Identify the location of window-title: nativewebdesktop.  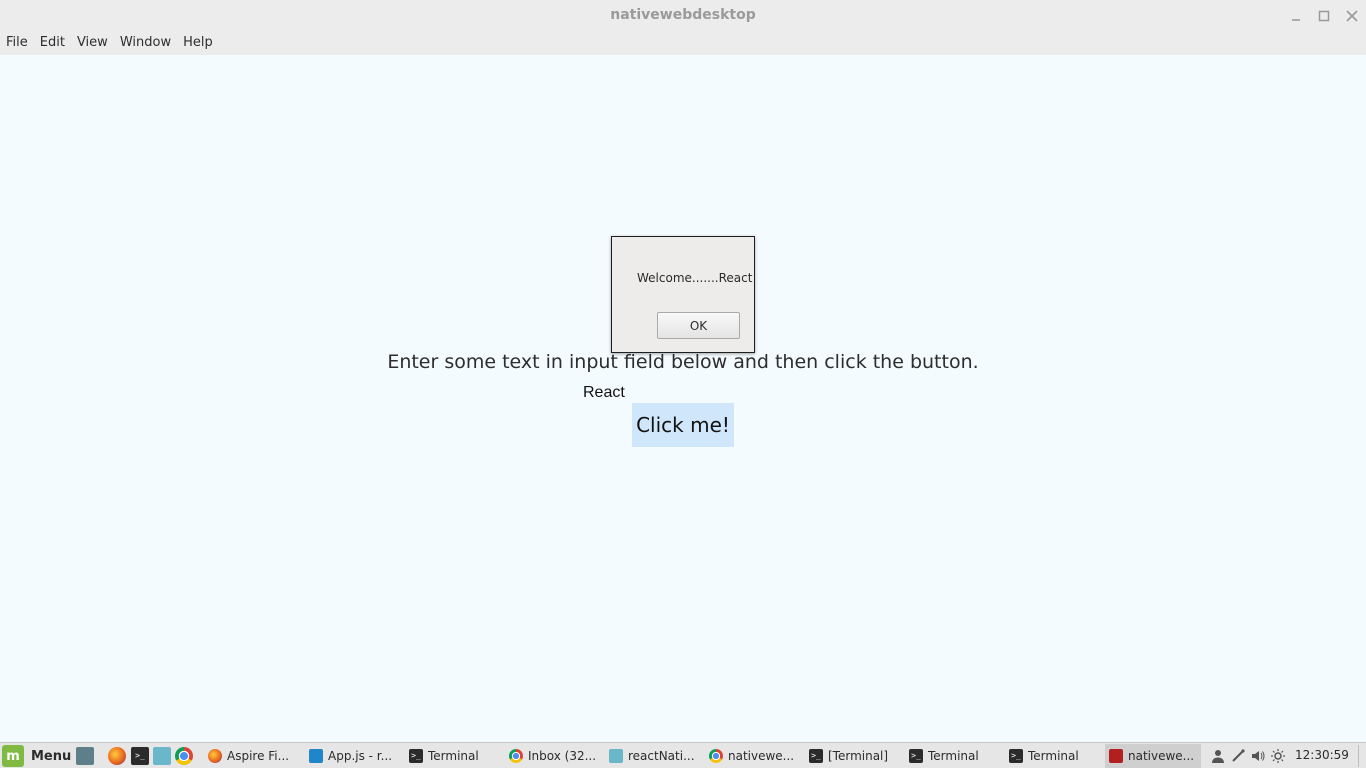
(683, 15).